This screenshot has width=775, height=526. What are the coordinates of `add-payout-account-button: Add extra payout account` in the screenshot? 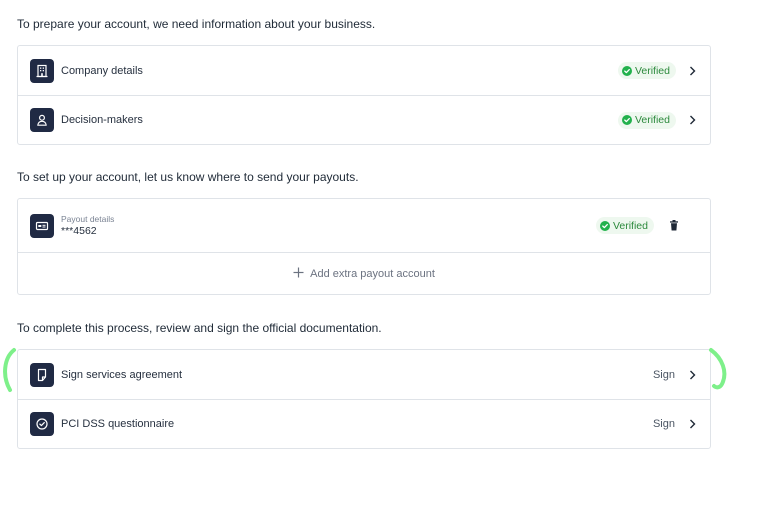 It's located at (364, 273).